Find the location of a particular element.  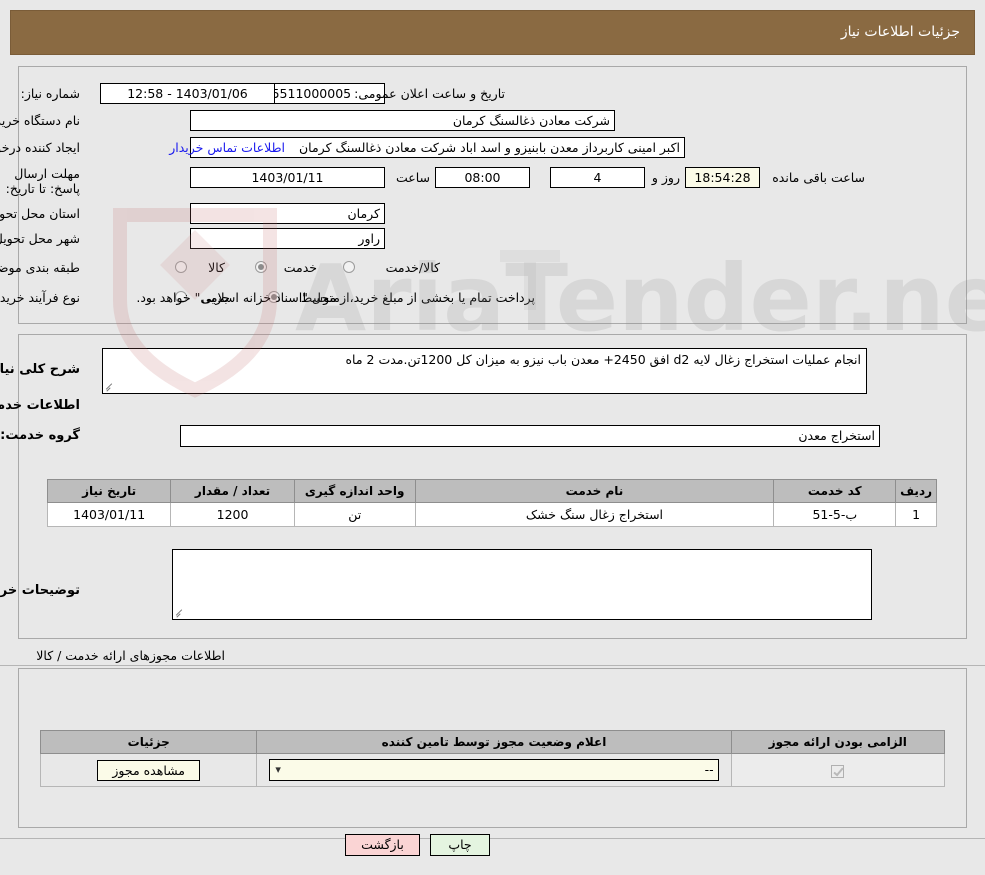

license-status-select: ▾ -- is located at coordinates (494, 770).